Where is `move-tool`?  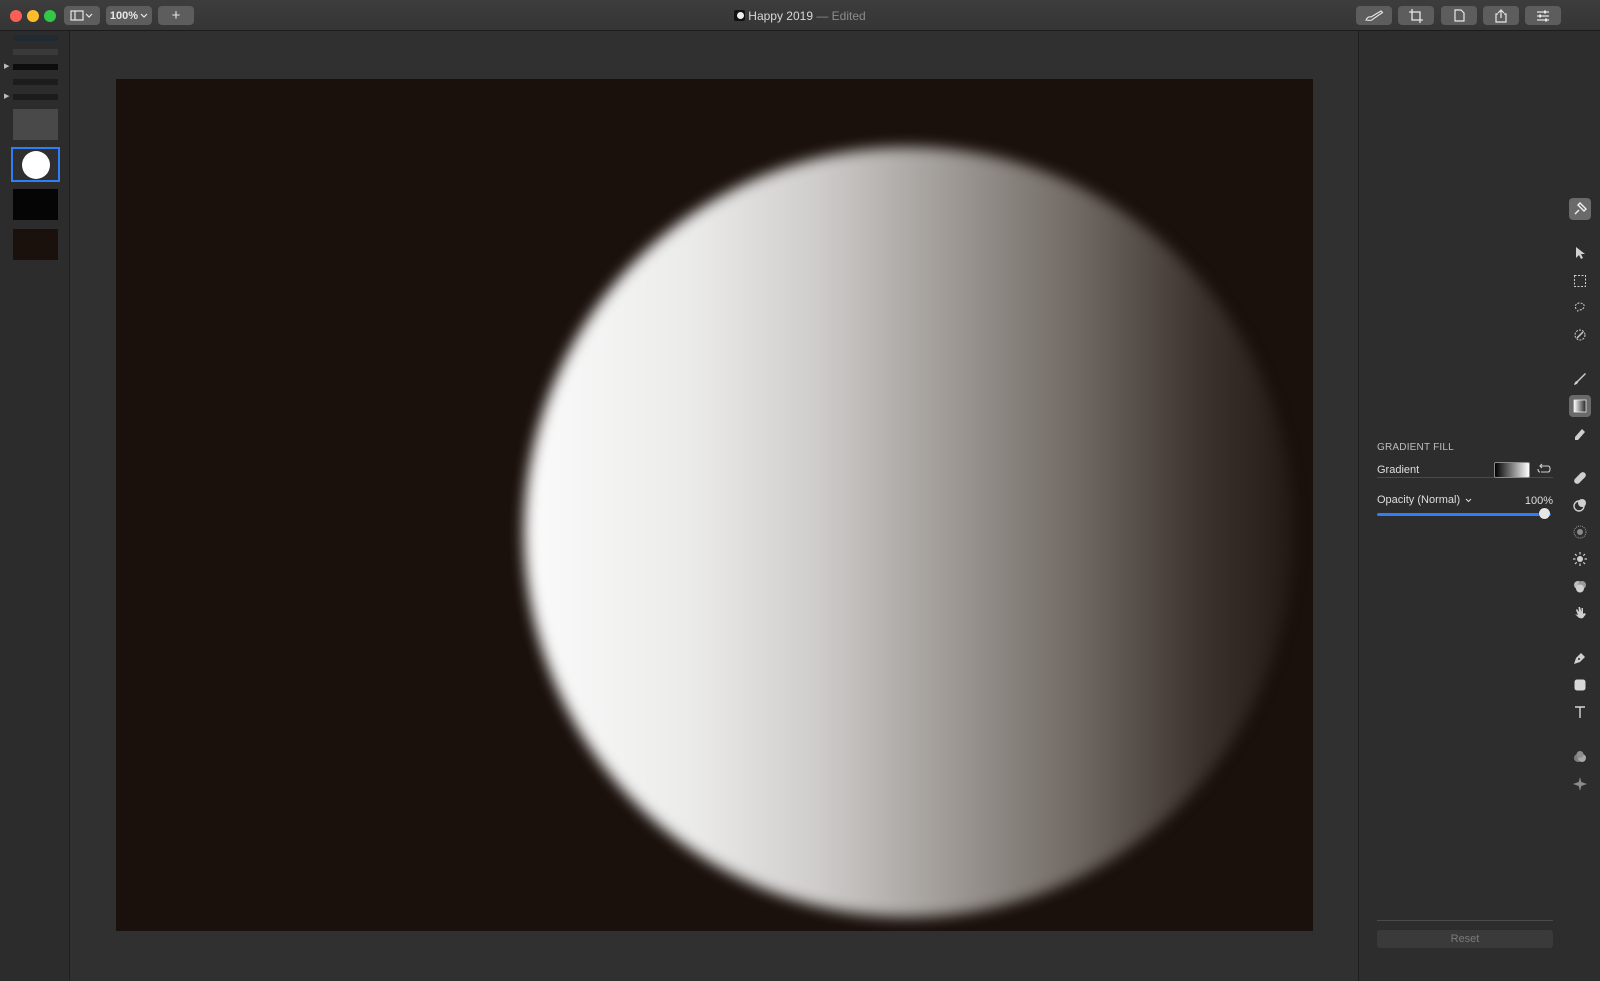 move-tool is located at coordinates (1580, 253).